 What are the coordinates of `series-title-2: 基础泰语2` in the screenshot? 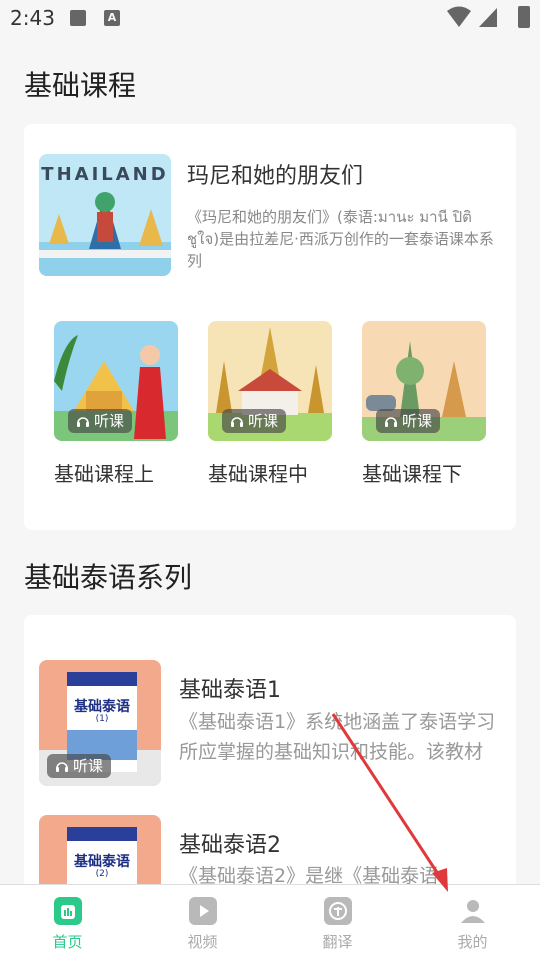 It's located at (230, 843).